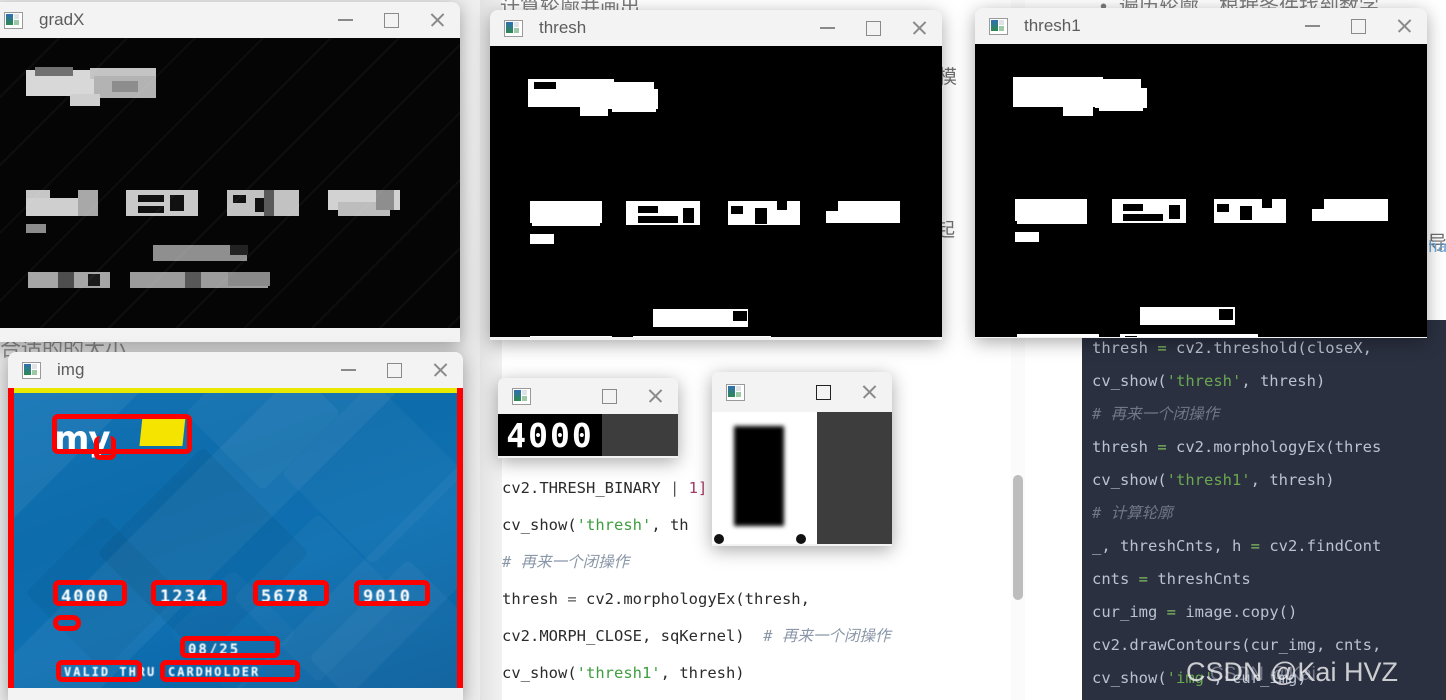 The width and height of the screenshot is (1446, 700). Describe the element at coordinates (719, 539) in the screenshot. I see `digit-crop-corner-left` at that location.